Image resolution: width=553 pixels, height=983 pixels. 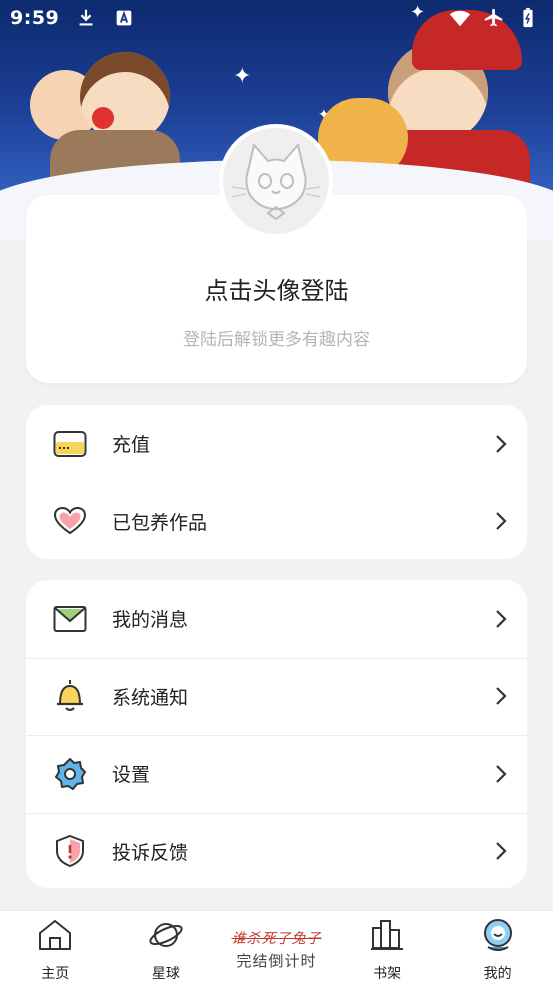 What do you see at coordinates (165, 974) in the screenshot?
I see `nav-label-planet: 星球` at bounding box center [165, 974].